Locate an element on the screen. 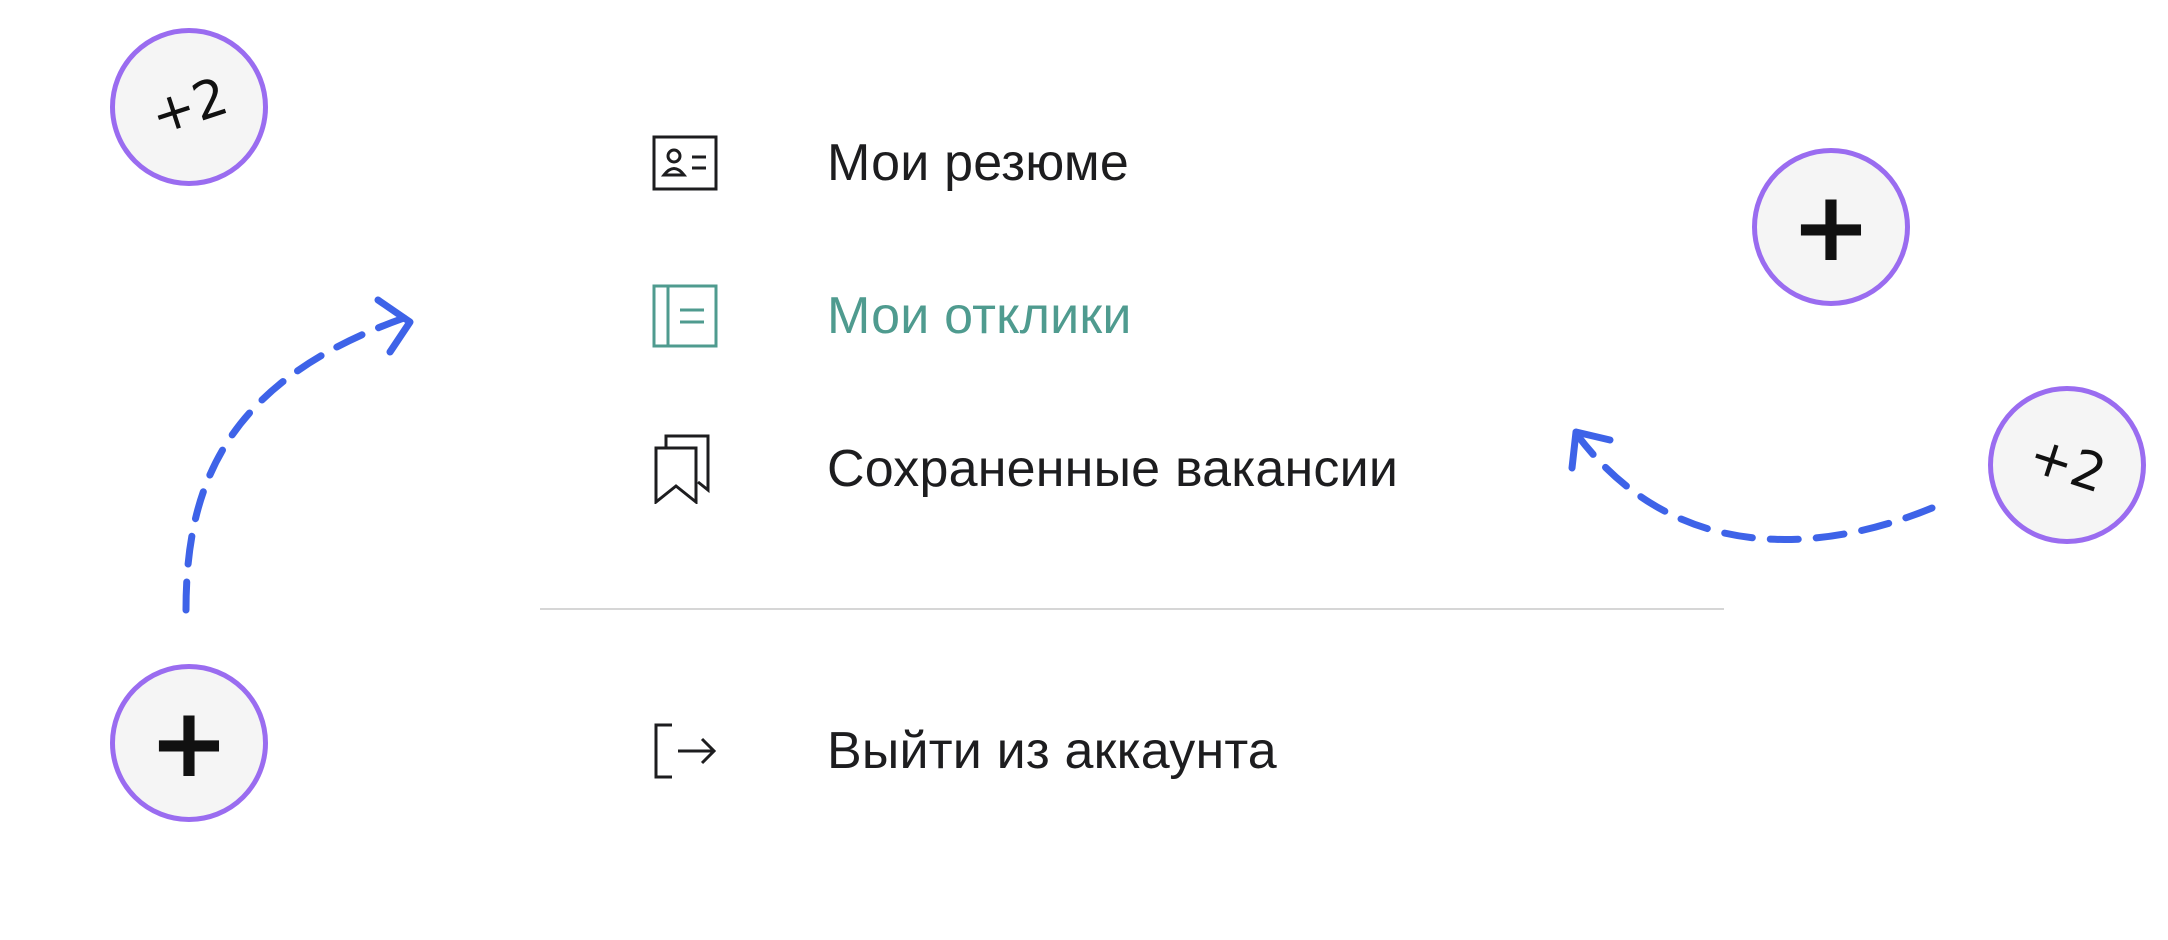 This screenshot has height=940, width=2168. logout-icon is located at coordinates (688, 751).